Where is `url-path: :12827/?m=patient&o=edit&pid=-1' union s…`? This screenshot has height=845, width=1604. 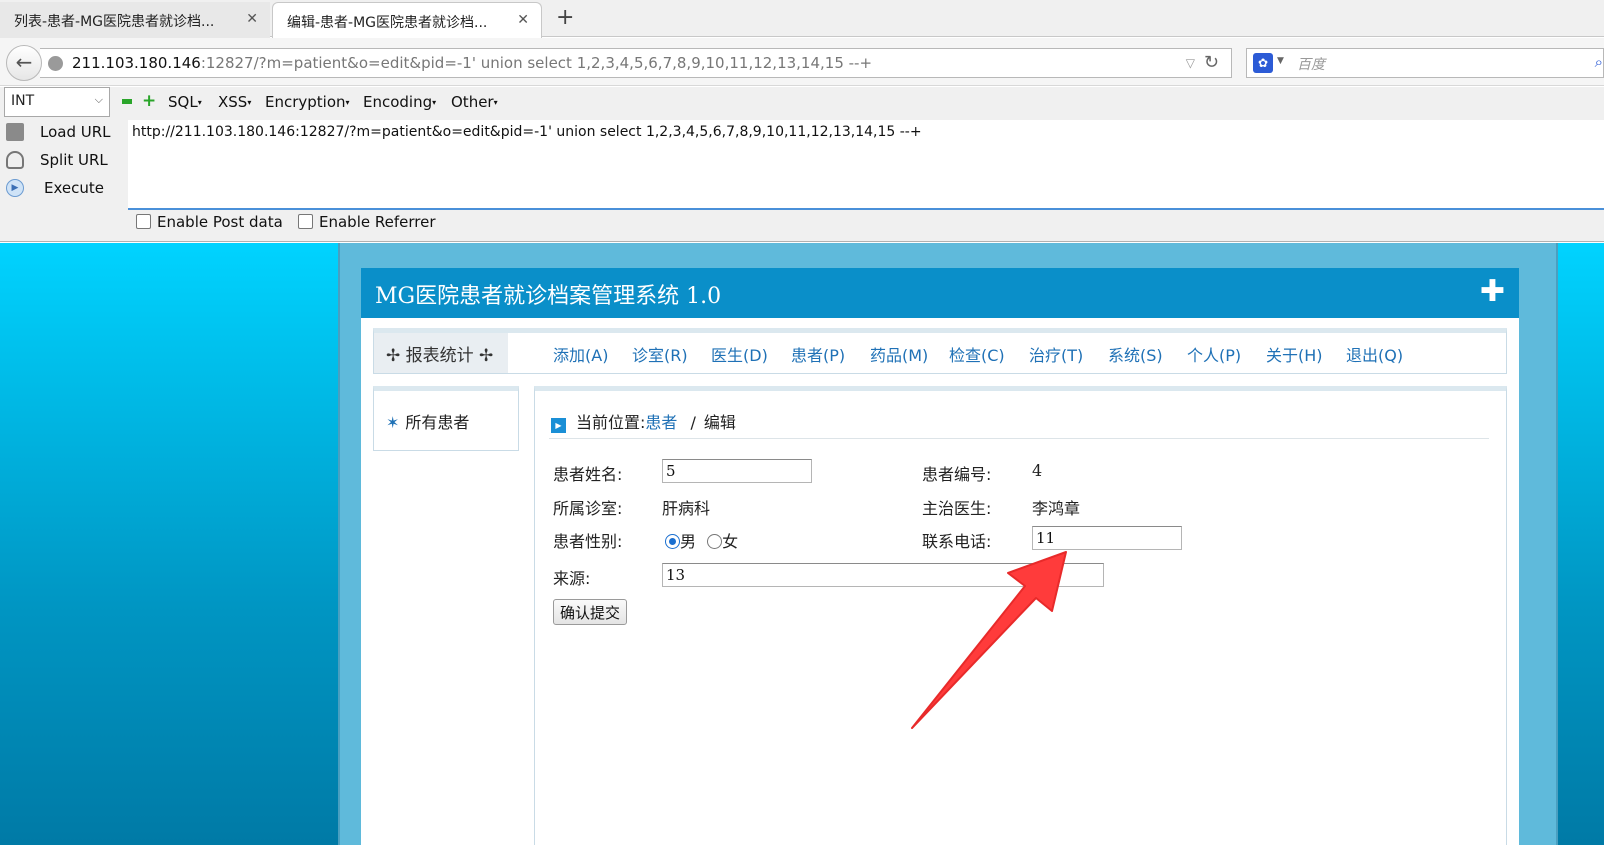 url-path: :12827/?m=patient&o=edit&pid=-1' union s… is located at coordinates (536, 63).